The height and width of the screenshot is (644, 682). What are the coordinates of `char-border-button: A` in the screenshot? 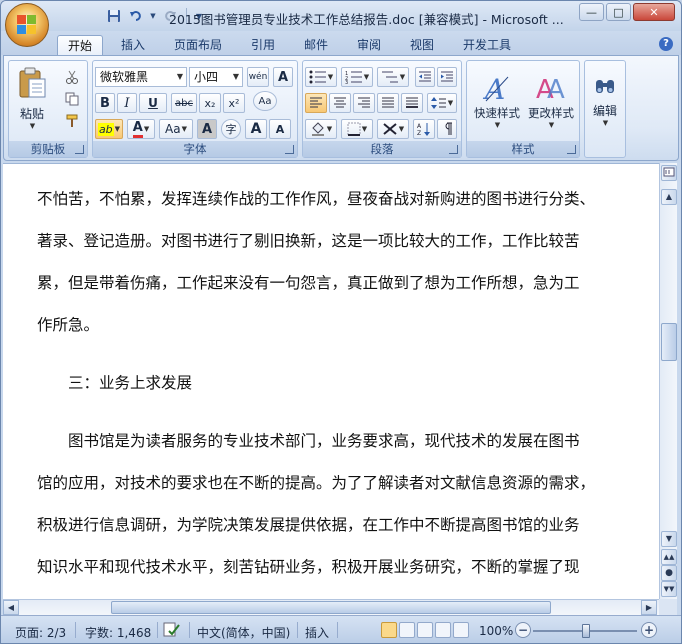 It's located at (283, 77).